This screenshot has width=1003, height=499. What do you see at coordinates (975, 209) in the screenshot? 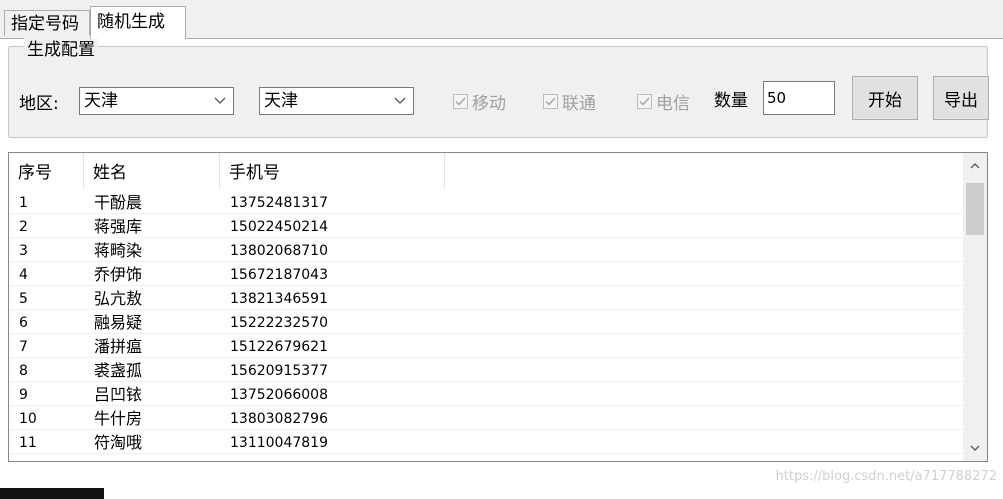
I see `scrollbar-thumb` at bounding box center [975, 209].